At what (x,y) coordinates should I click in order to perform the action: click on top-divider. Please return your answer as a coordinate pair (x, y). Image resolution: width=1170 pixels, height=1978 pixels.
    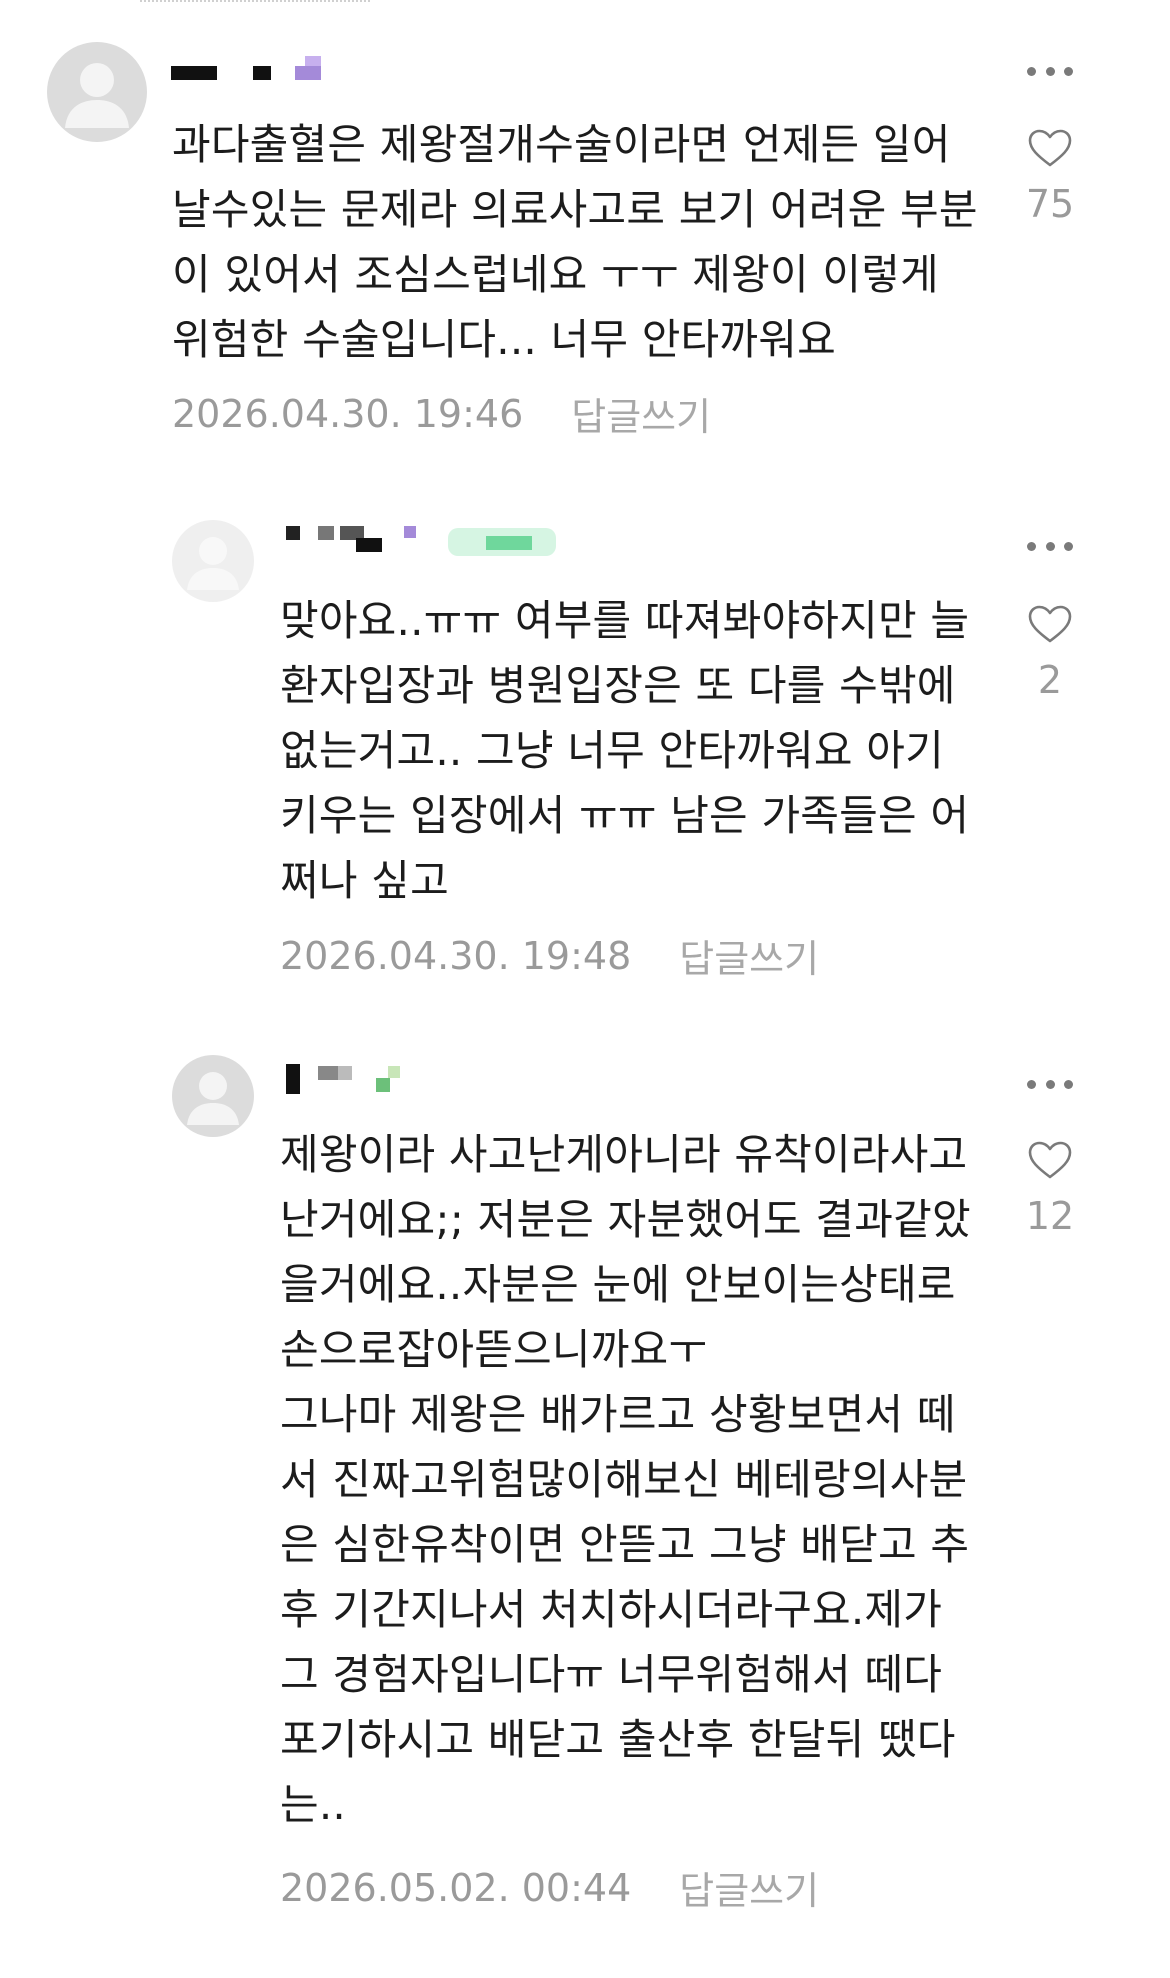
    Looking at the image, I should click on (255, 1).